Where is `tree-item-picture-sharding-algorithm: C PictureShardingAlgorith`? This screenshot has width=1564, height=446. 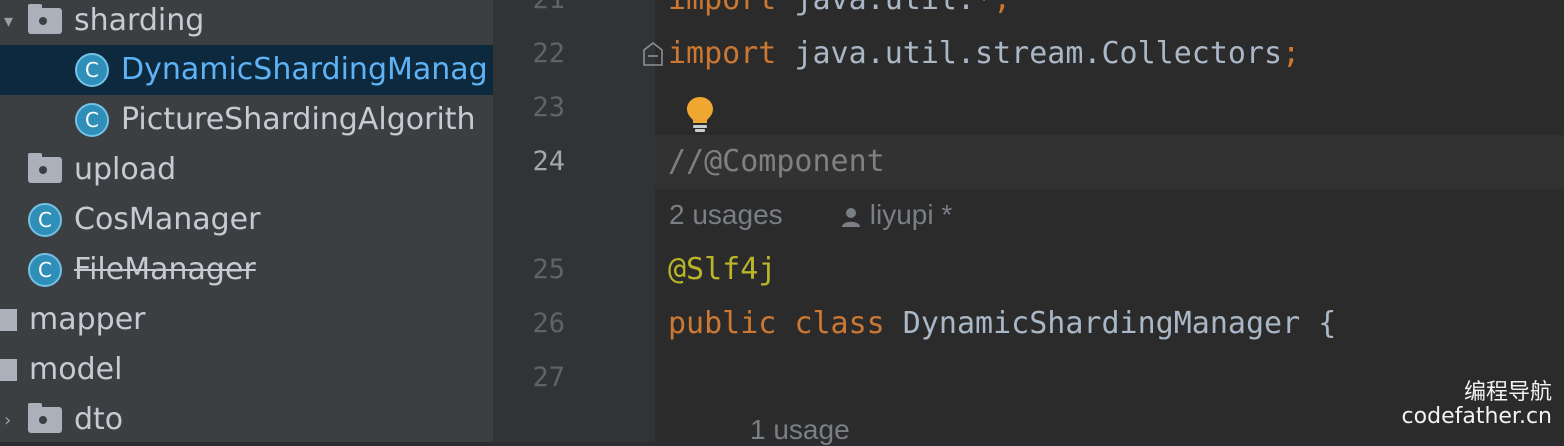
tree-item-picture-sharding-algorithm: C PictureShardingAlgorith is located at coordinates (246, 120).